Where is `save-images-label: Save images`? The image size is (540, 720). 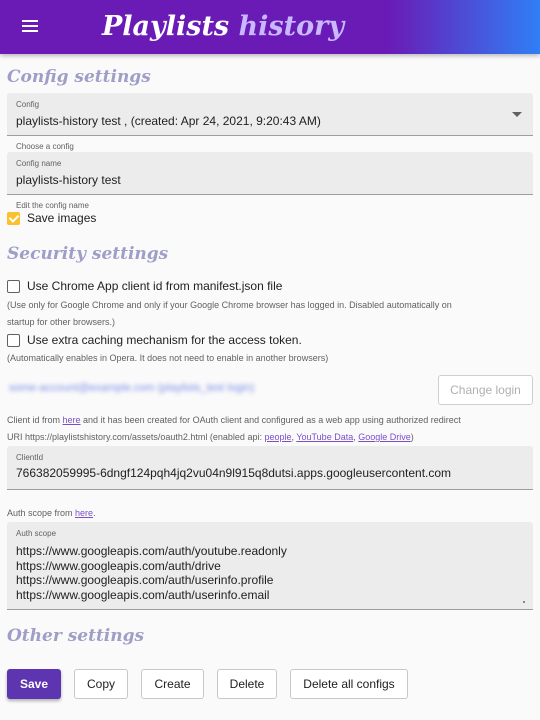 save-images-label: Save images is located at coordinates (62, 218).